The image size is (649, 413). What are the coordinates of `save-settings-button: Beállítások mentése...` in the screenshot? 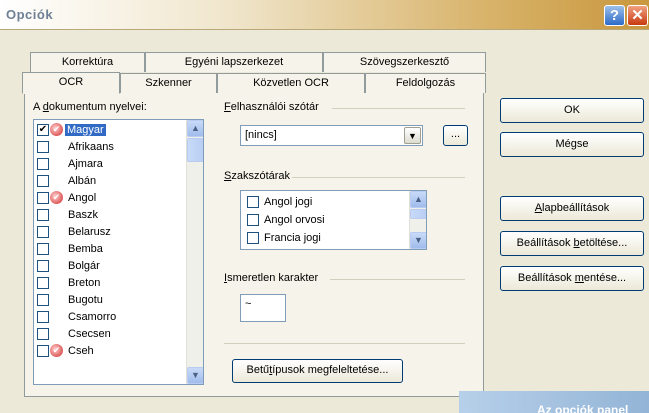 It's located at (572, 278).